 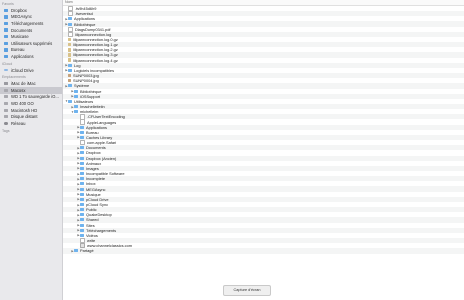 I want to click on sidebar-item: WD 400 GO, so click(x=31, y=103).